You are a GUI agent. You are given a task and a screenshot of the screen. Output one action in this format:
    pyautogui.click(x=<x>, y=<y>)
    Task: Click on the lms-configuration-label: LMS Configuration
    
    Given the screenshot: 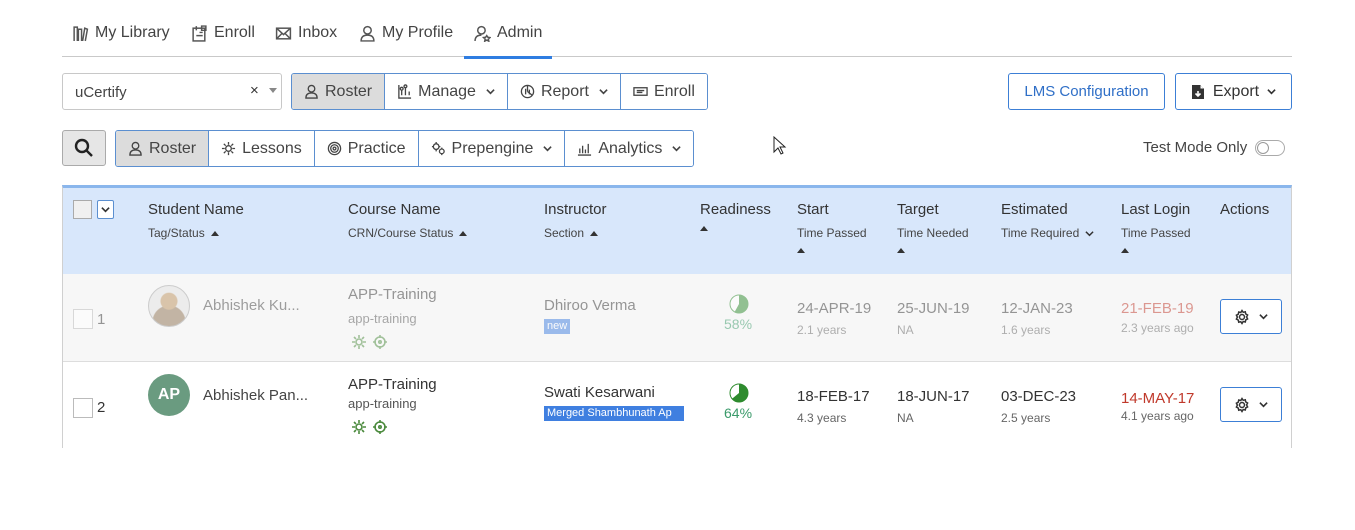 What is the action you would take?
    pyautogui.click(x=1086, y=91)
    